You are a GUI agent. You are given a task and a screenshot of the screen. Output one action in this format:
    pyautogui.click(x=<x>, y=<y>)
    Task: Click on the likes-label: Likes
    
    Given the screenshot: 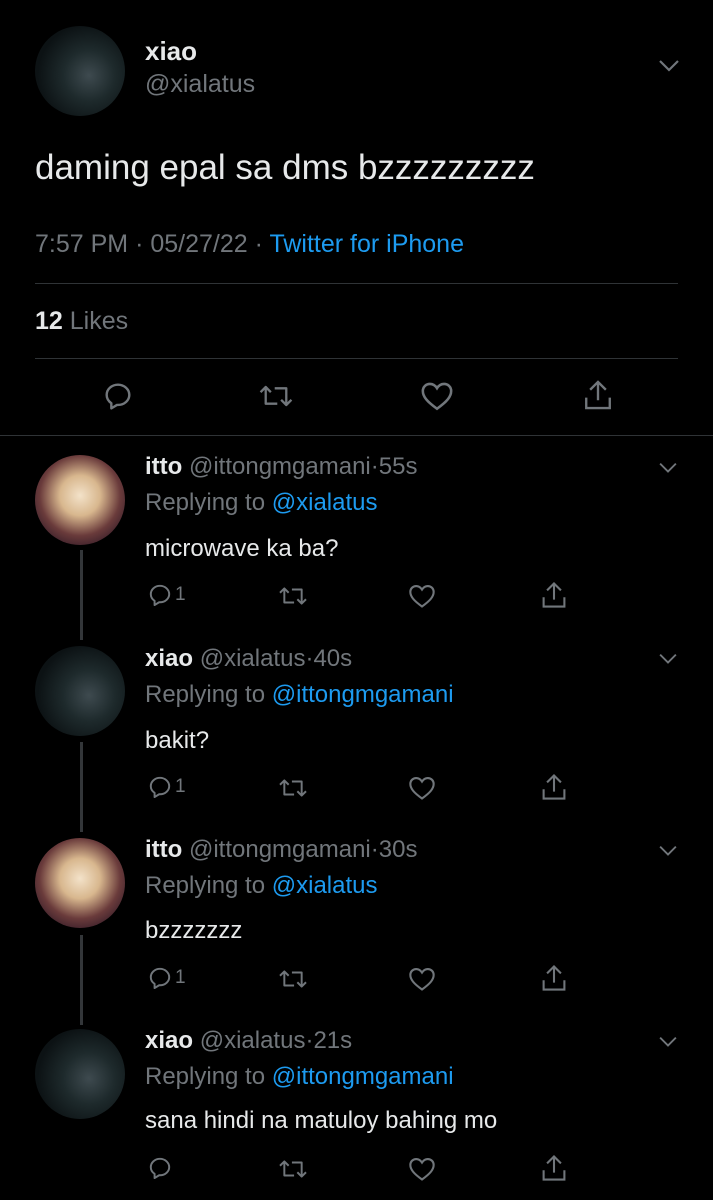 What is the action you would take?
    pyautogui.click(x=99, y=321)
    